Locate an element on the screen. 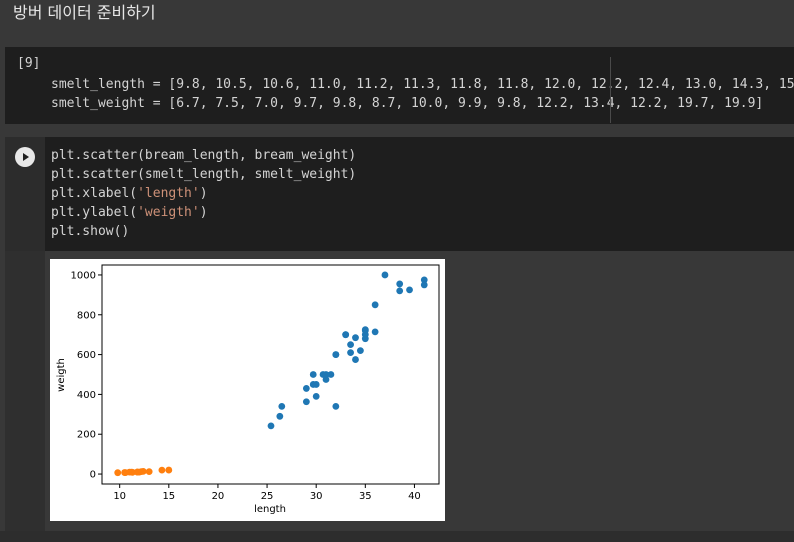 The image size is (794, 542). x-tick-label: 40 is located at coordinates (414, 496).